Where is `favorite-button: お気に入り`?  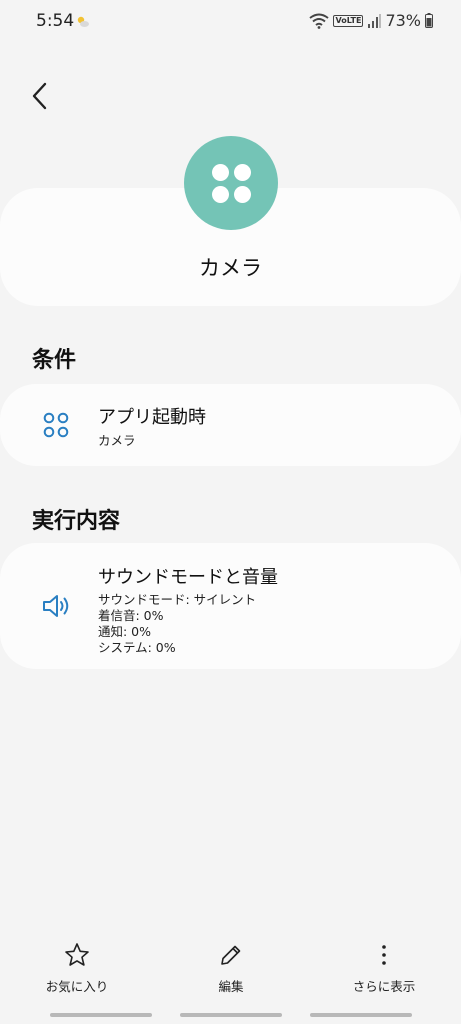 favorite-button: お気に入り is located at coordinates (77, 968).